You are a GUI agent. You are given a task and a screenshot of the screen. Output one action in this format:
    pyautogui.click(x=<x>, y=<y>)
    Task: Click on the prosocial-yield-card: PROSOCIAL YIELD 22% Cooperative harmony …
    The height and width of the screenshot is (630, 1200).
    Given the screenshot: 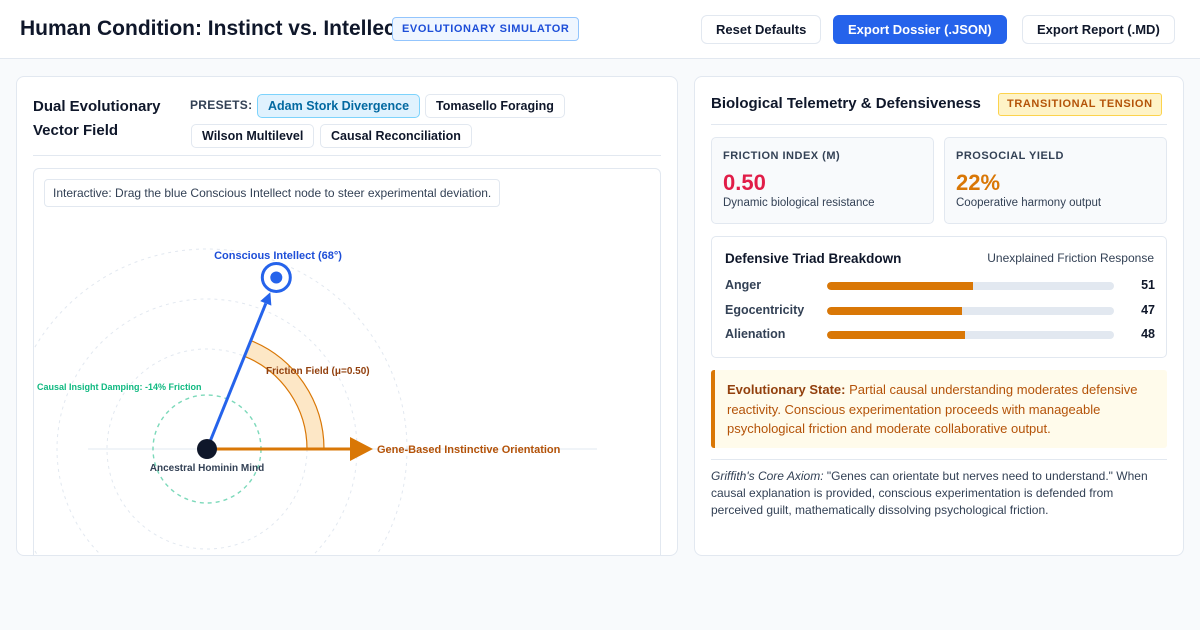 What is the action you would take?
    pyautogui.click(x=1055, y=180)
    